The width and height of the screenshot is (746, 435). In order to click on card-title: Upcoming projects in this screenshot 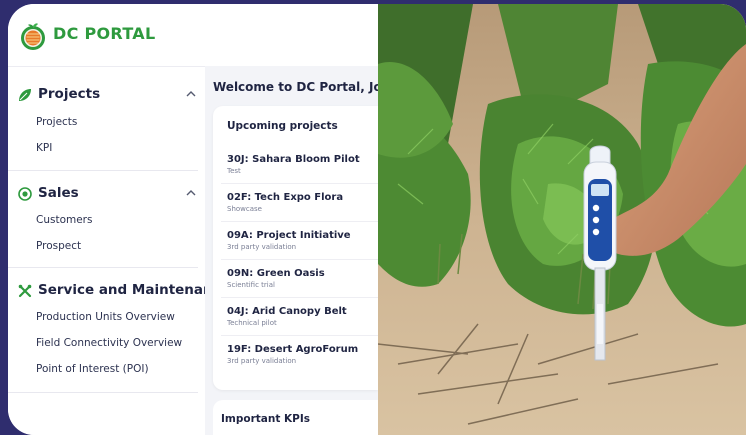, I will do `click(282, 126)`.